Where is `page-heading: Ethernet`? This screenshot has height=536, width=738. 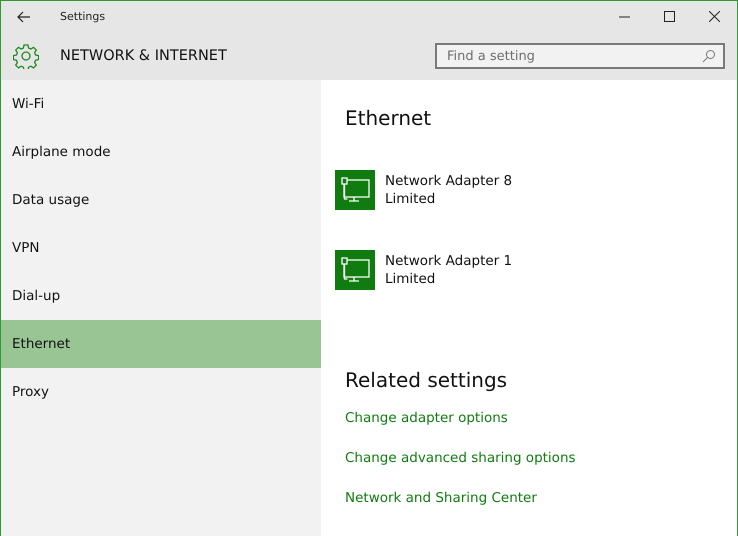 page-heading: Ethernet is located at coordinates (388, 118).